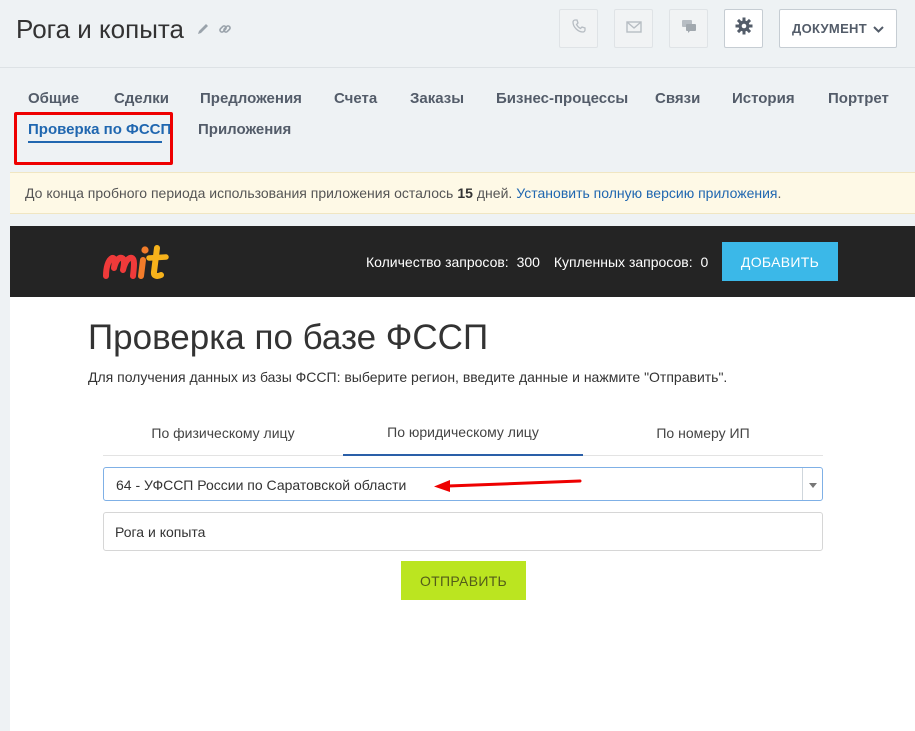 This screenshot has width=915, height=731. What do you see at coordinates (100, 29) in the screenshot?
I see `page-title: Рога и копыта` at bounding box center [100, 29].